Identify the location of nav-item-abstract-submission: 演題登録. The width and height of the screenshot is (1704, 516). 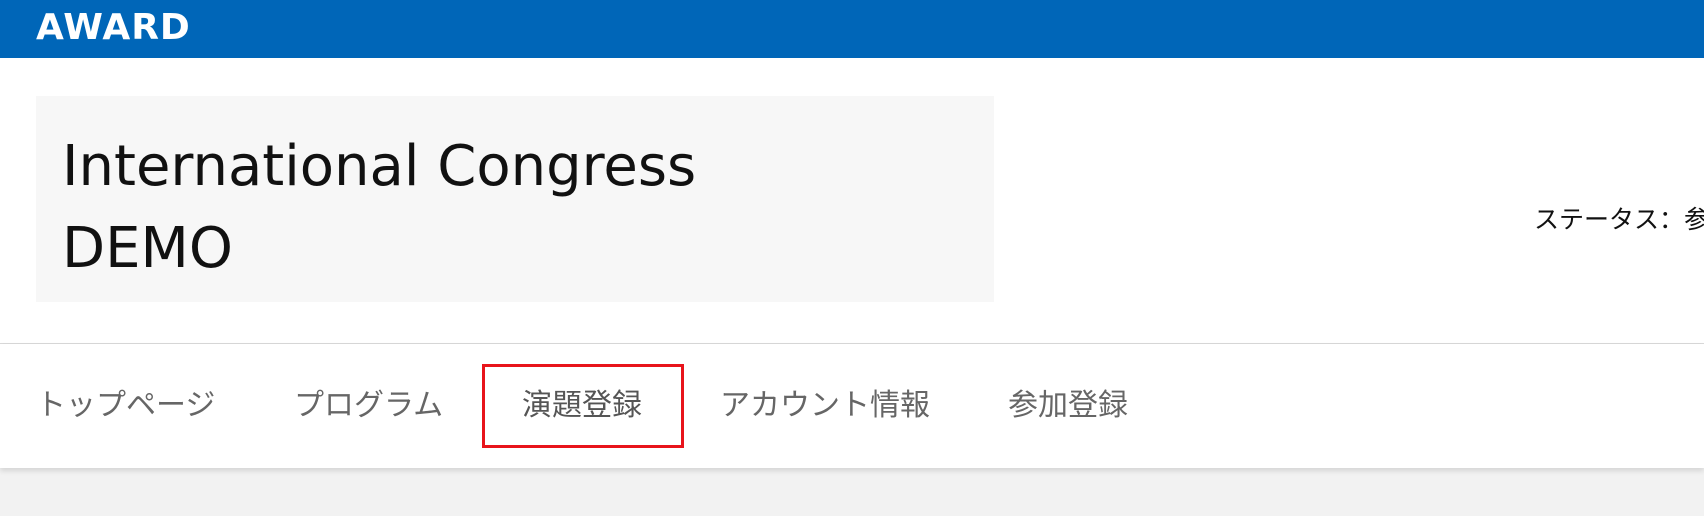
(582, 406).